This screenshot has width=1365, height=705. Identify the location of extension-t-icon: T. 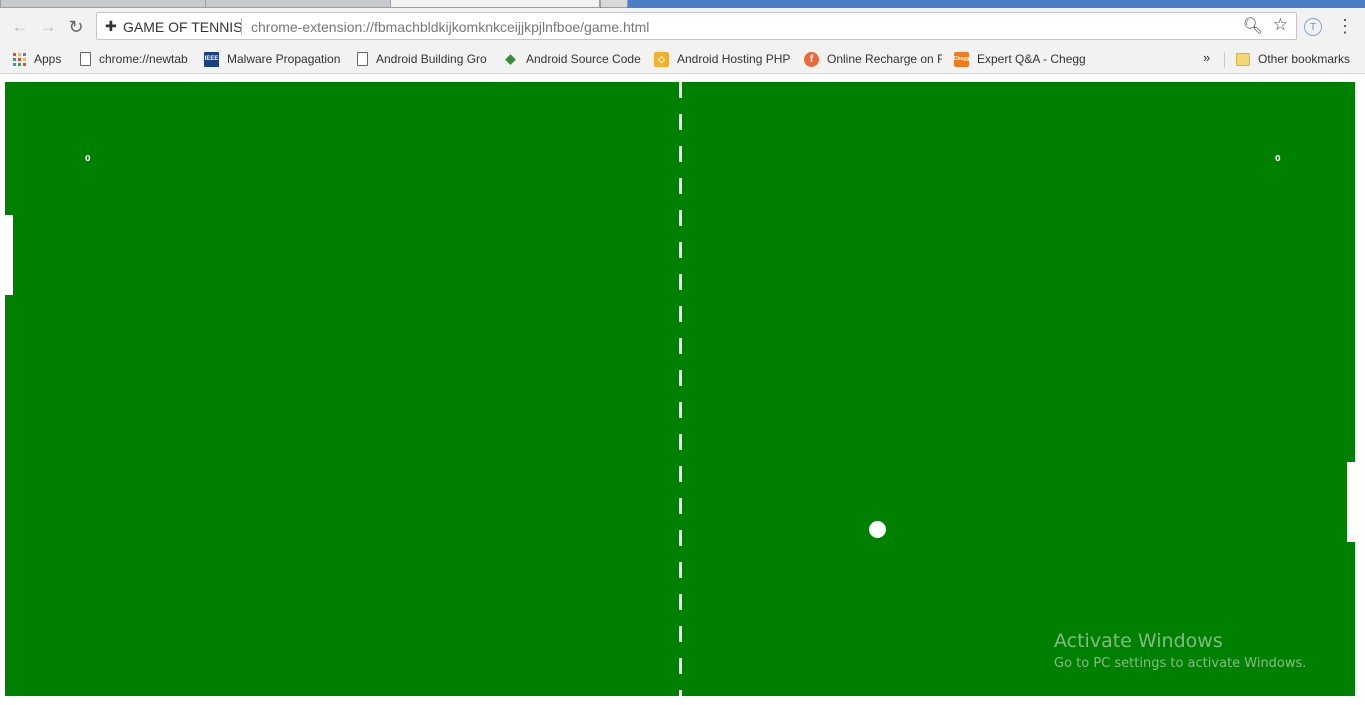
(1313, 27).